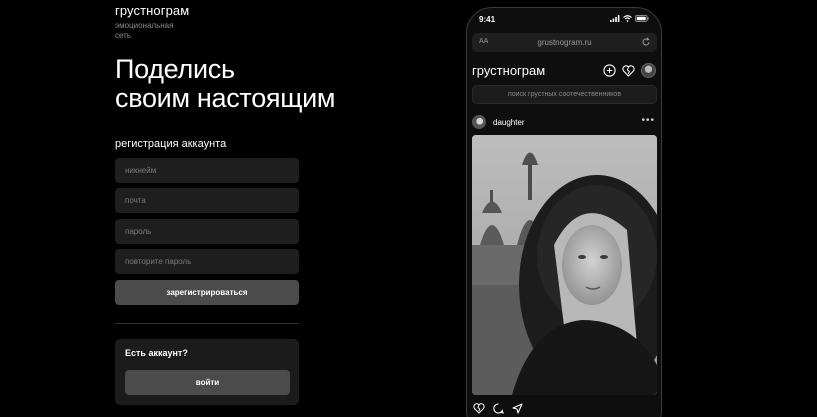 The height and width of the screenshot is (417, 817). I want to click on post-actions, so click(498, 408).